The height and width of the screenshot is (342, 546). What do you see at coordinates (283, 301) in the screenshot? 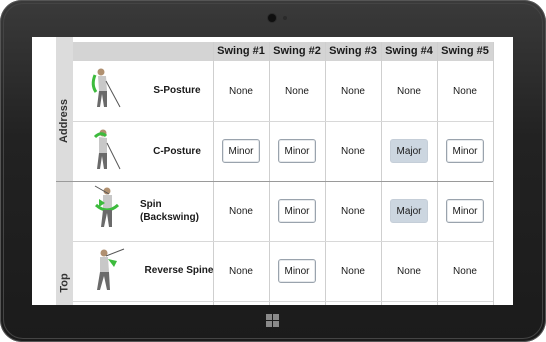
I see `row-divider` at bounding box center [283, 301].